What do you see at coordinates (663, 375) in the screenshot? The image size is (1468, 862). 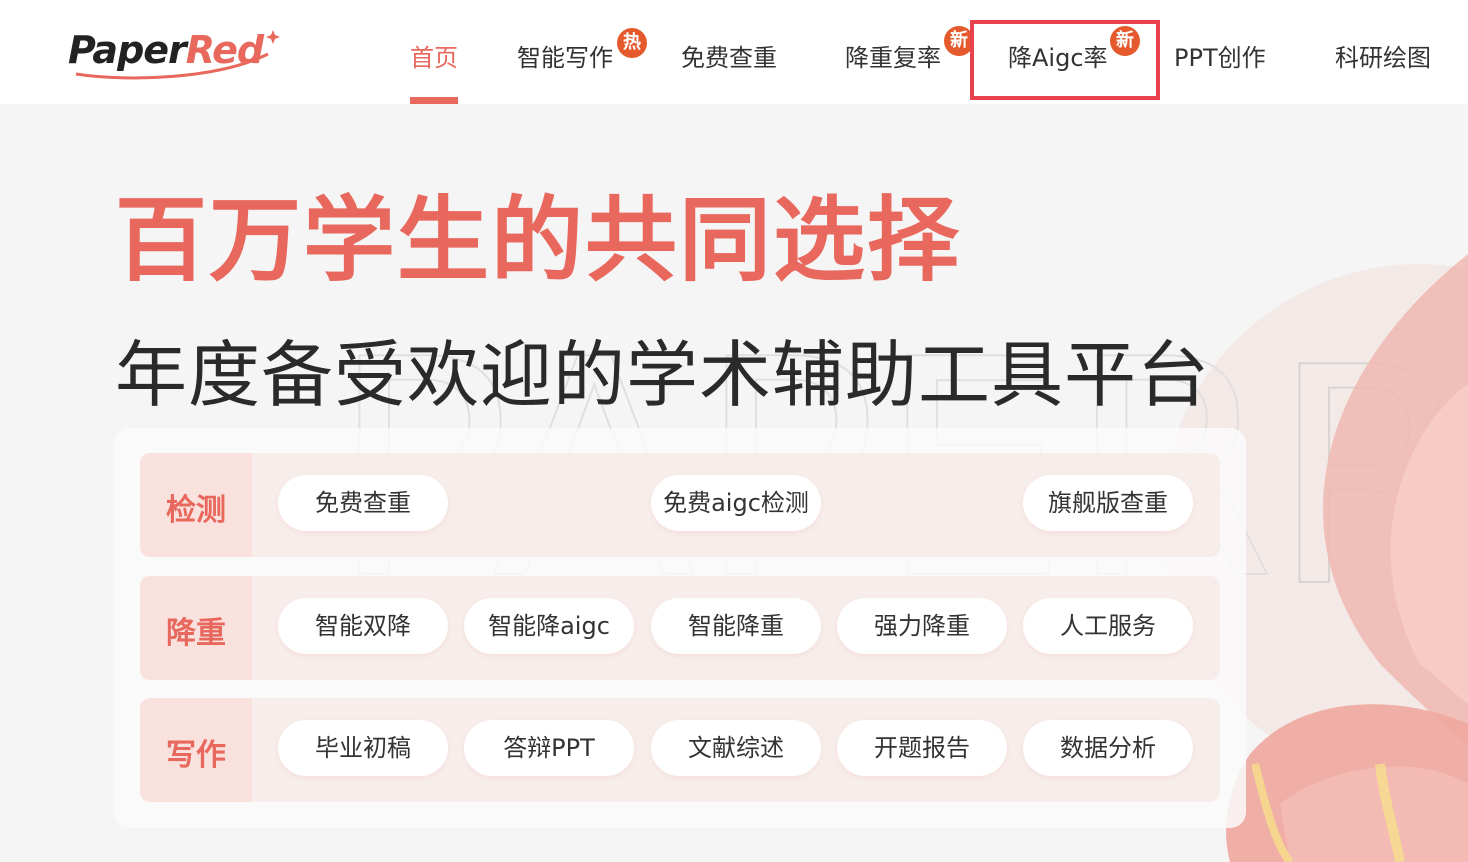 I see `hero-subtitle: 年度备受欢迎的学术辅助工具平台` at bounding box center [663, 375].